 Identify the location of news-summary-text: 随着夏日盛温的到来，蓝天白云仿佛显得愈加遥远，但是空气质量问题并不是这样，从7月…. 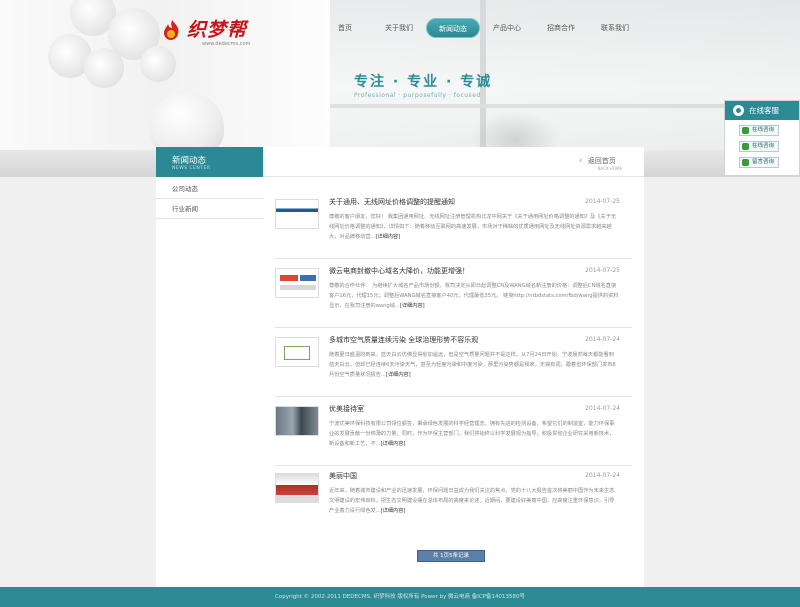
(472, 365).